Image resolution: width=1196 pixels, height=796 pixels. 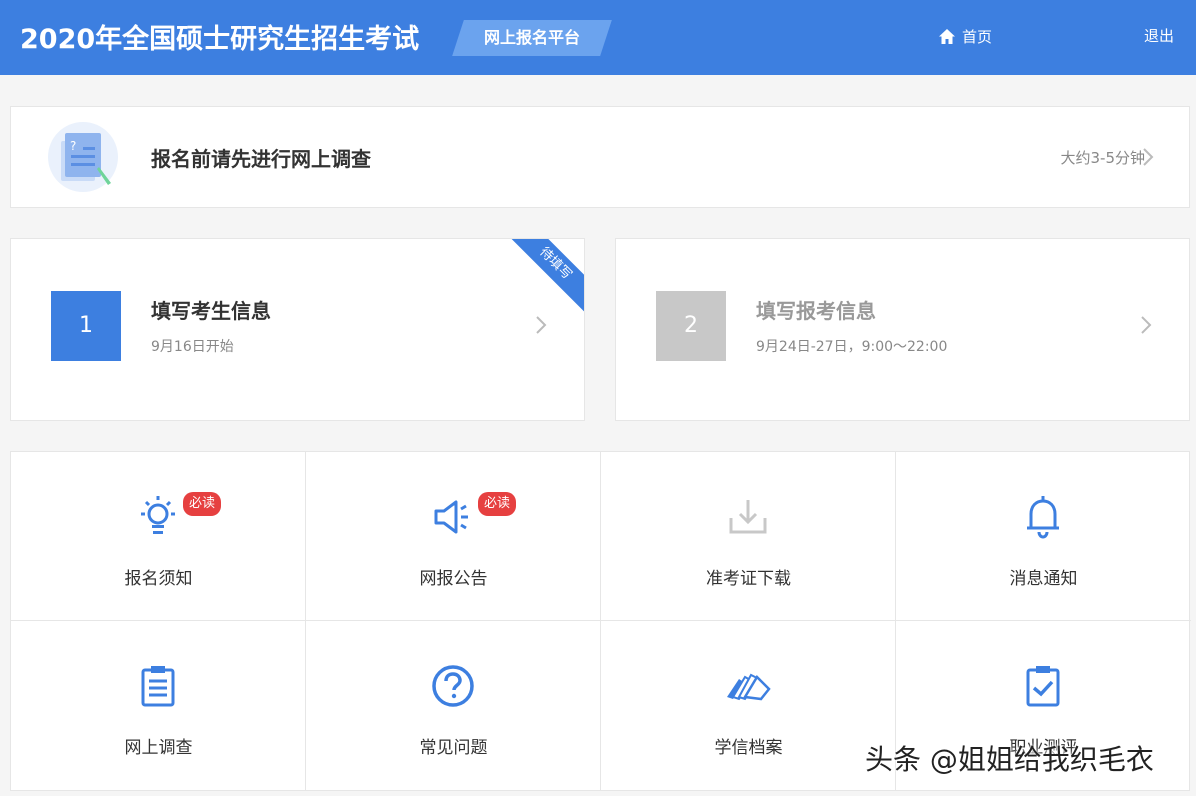 What do you see at coordinates (86, 326) in the screenshot?
I see `step-1-number: 1` at bounding box center [86, 326].